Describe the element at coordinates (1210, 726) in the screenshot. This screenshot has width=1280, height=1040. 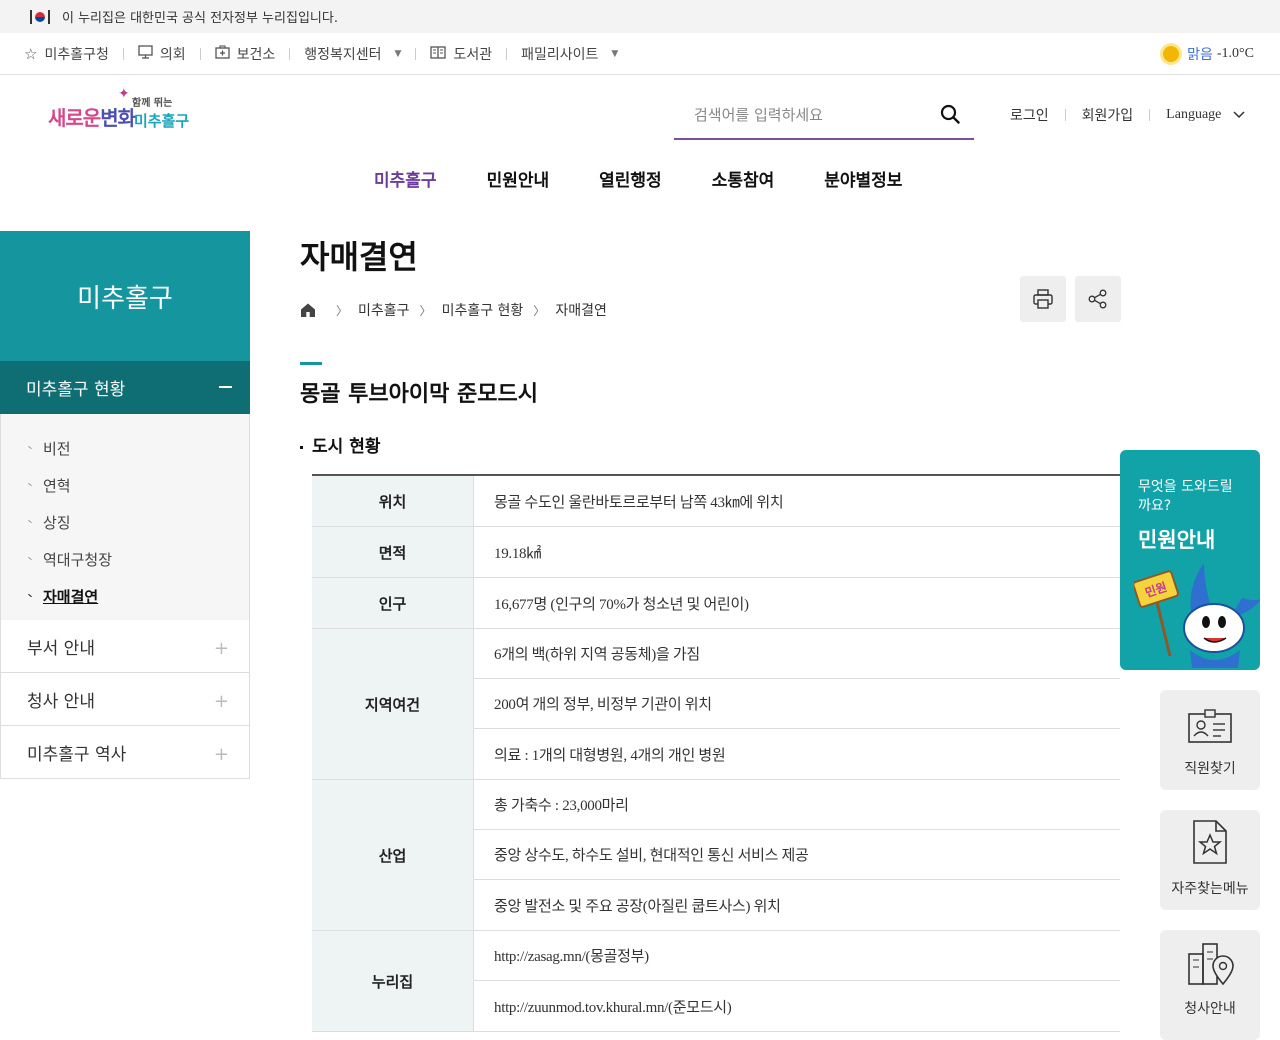
I see `id-card-icon` at that location.